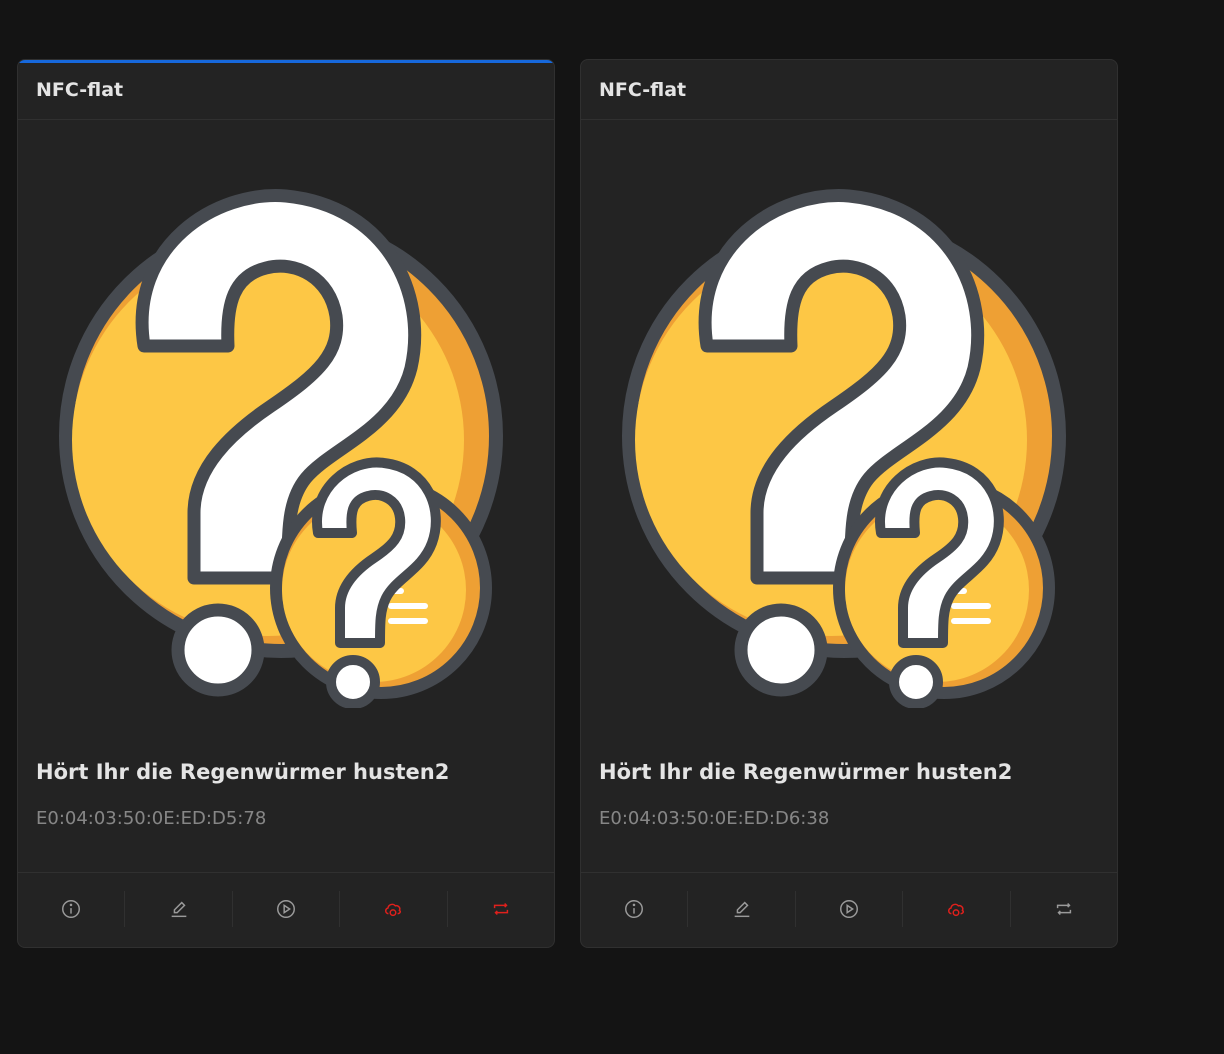 The image size is (1224, 1054). I want to click on card-uid: E0:04:03:50:0E:ED:D5:78, so click(151, 818).